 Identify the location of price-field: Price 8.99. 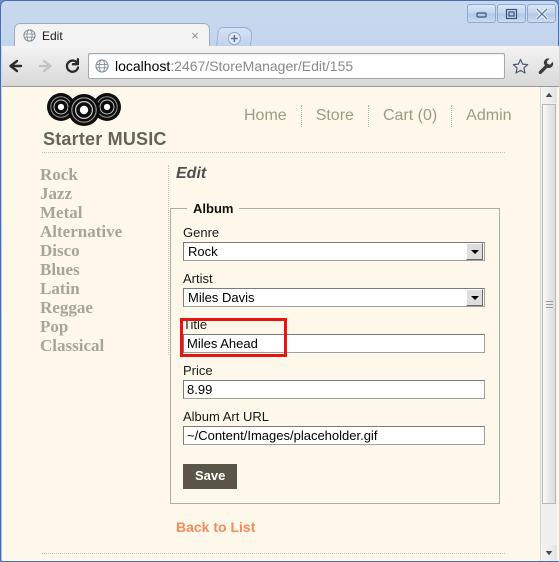
(335, 380).